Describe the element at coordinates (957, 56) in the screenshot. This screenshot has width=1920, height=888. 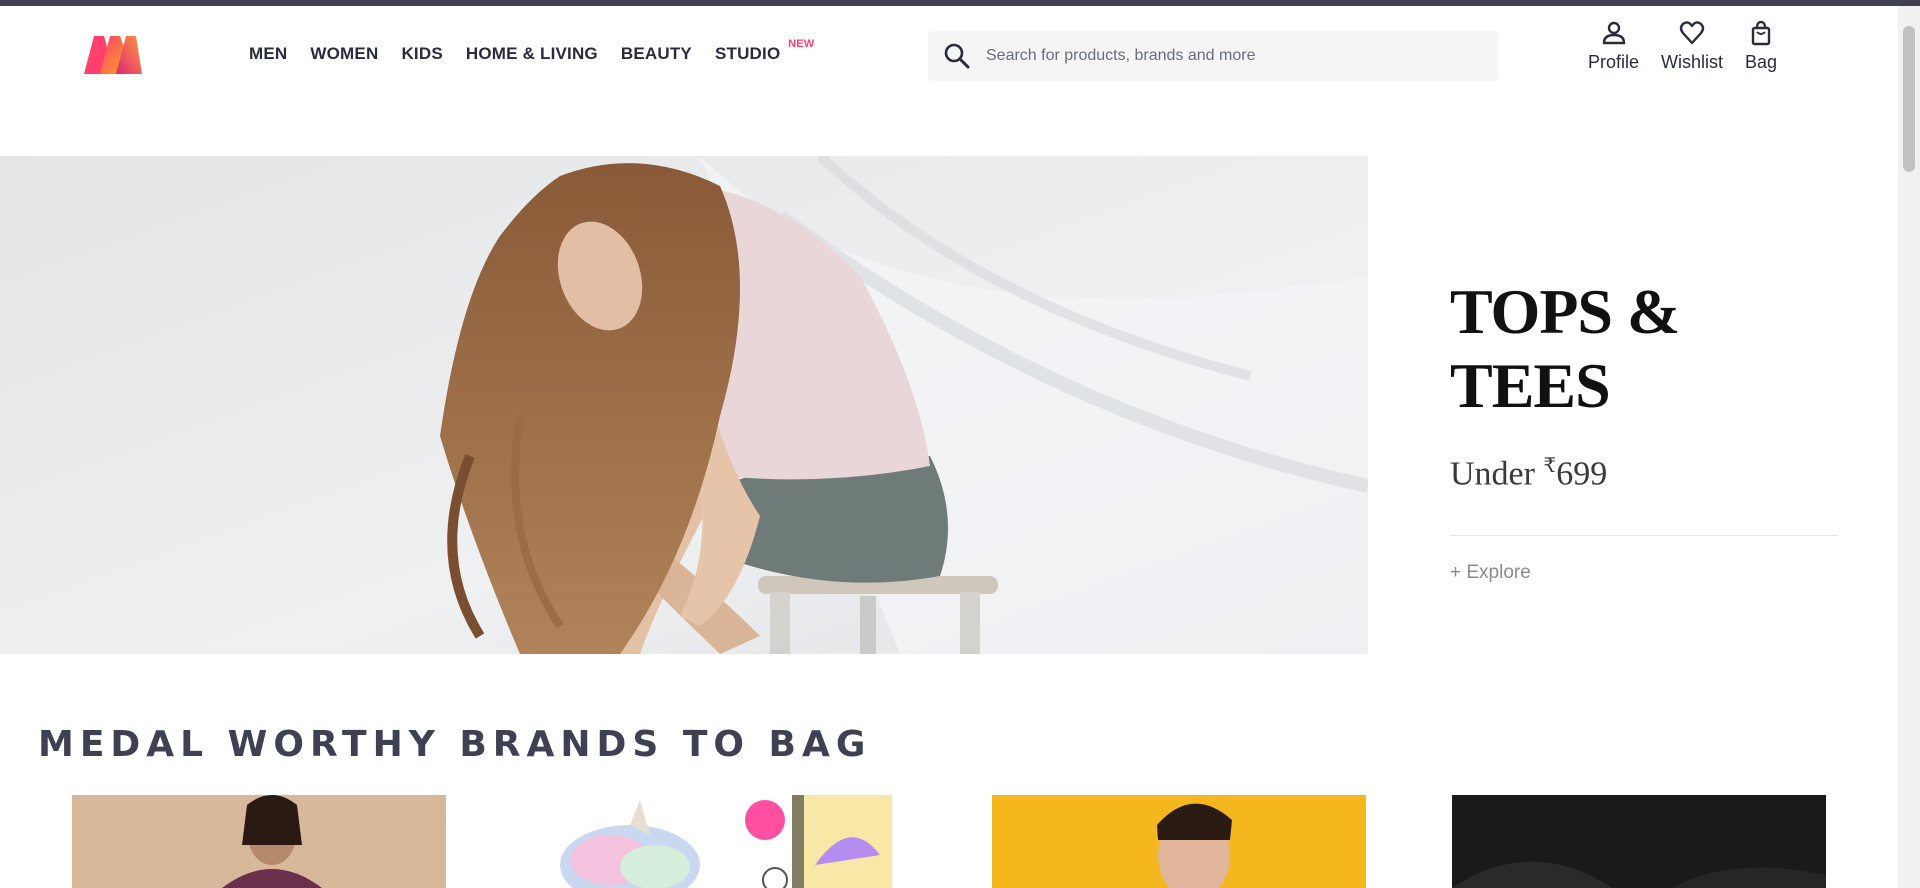
I see `search-icon` at that location.